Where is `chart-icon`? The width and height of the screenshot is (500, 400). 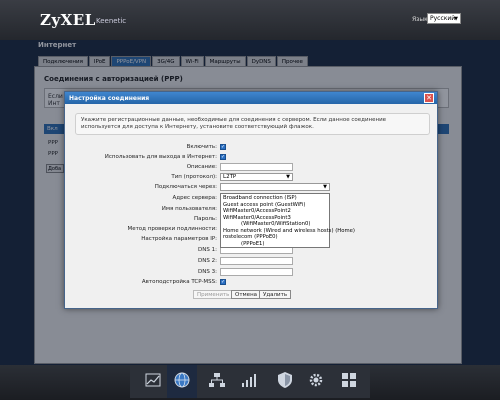
chart-icon is located at coordinates (153, 380).